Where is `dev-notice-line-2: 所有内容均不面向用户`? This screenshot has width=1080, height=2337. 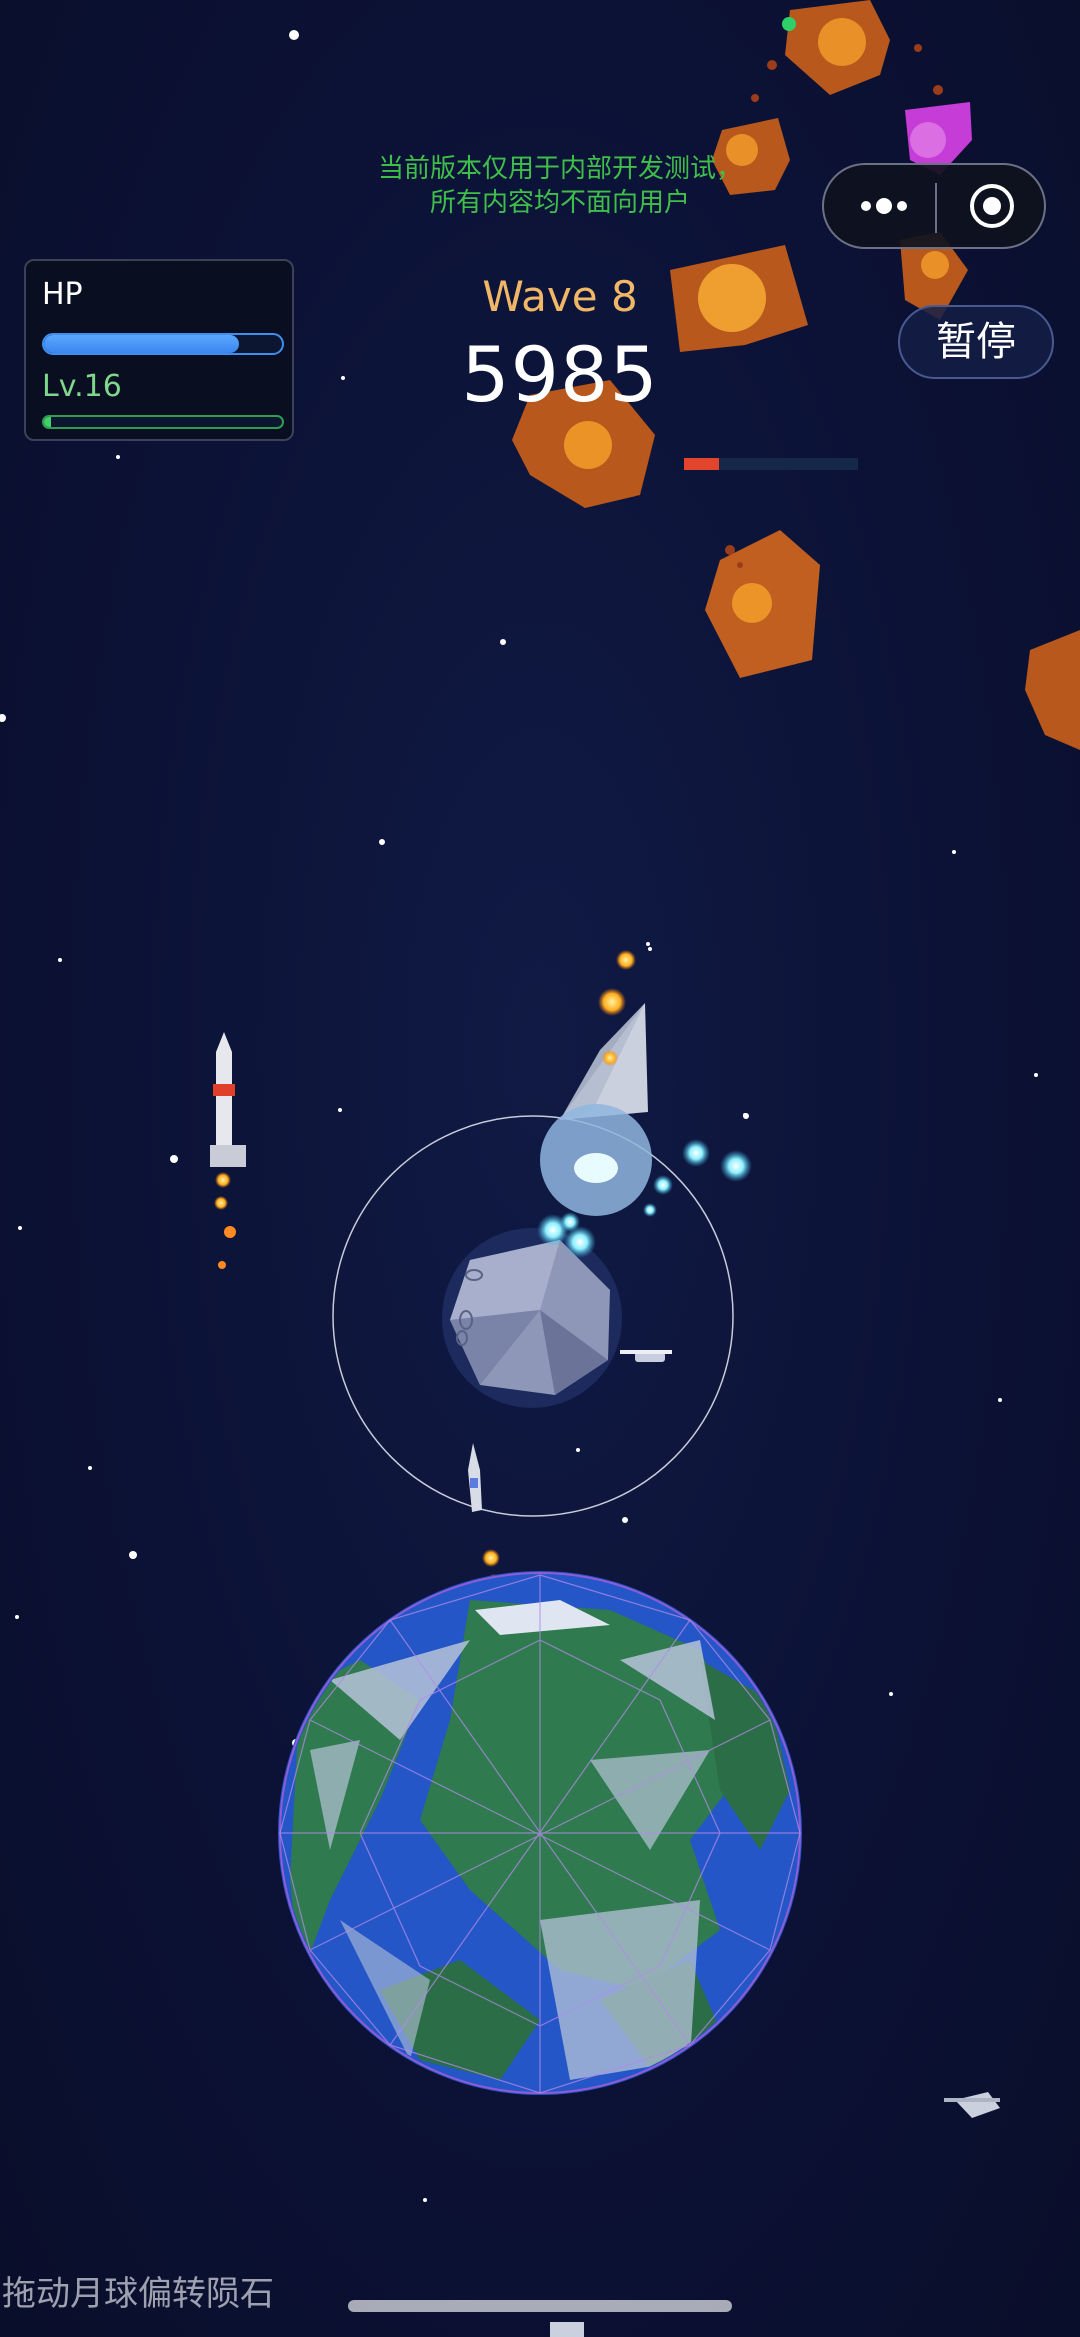 dev-notice-line-2: 所有内容均不面向用户 is located at coordinates (559, 203).